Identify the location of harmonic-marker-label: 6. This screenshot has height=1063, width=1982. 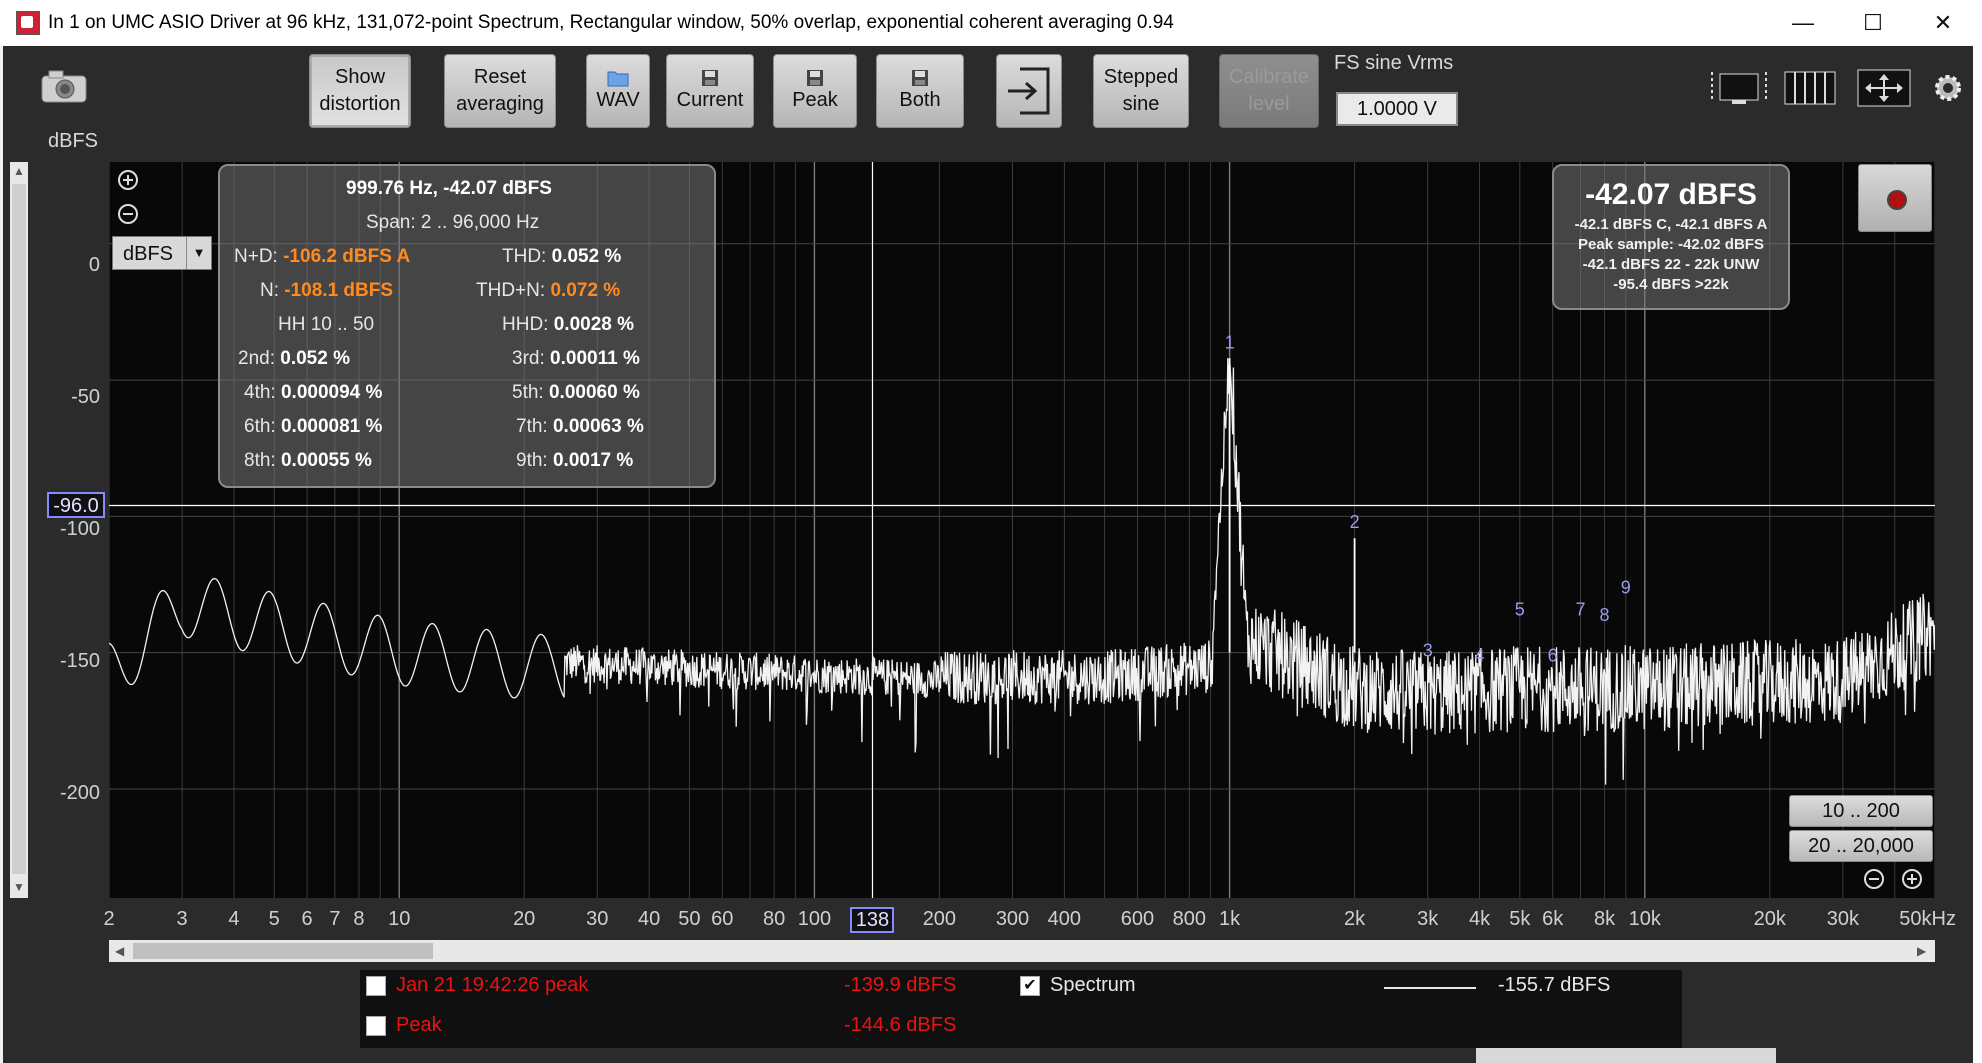
(1553, 656).